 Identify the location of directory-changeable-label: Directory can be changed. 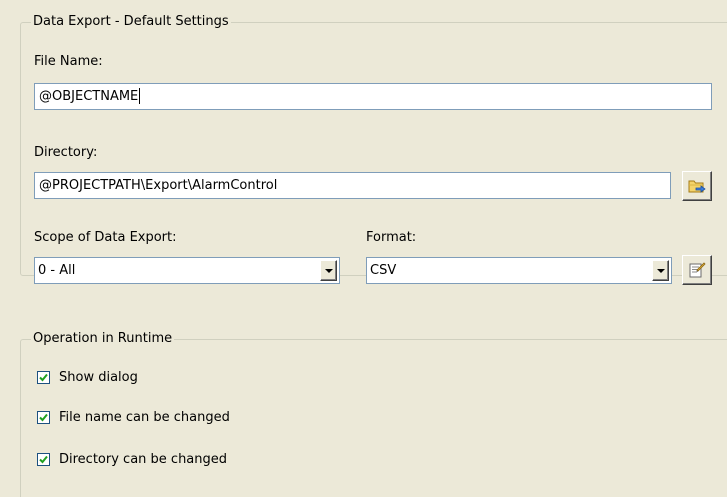
(143, 459).